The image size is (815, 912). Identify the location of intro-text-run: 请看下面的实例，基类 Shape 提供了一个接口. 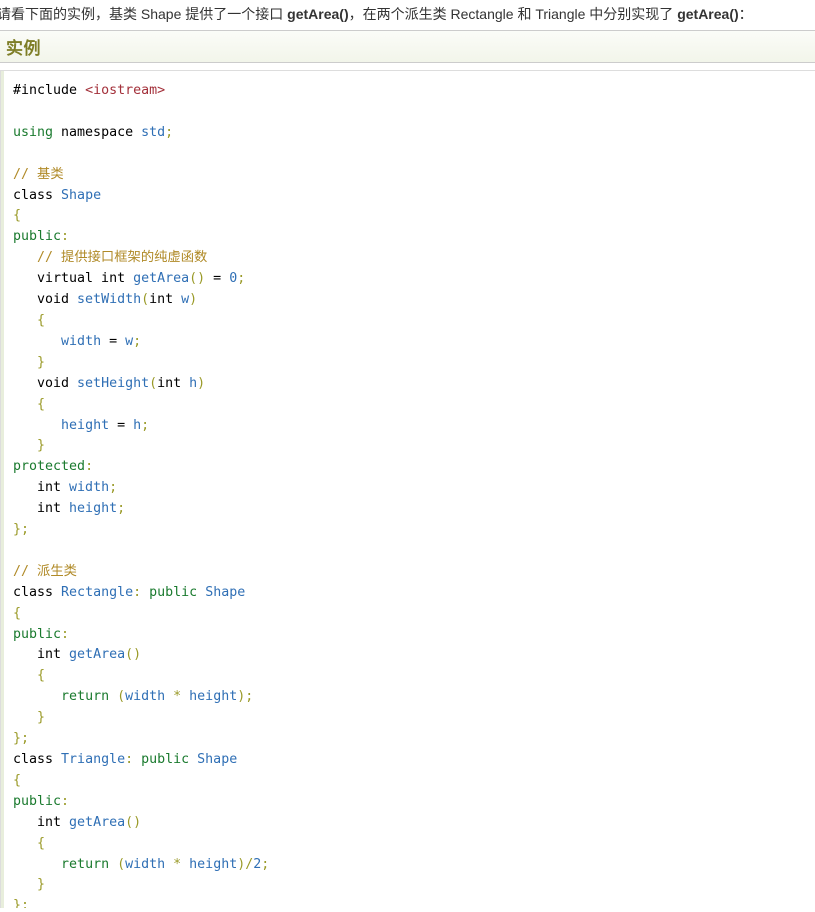
(144, 14).